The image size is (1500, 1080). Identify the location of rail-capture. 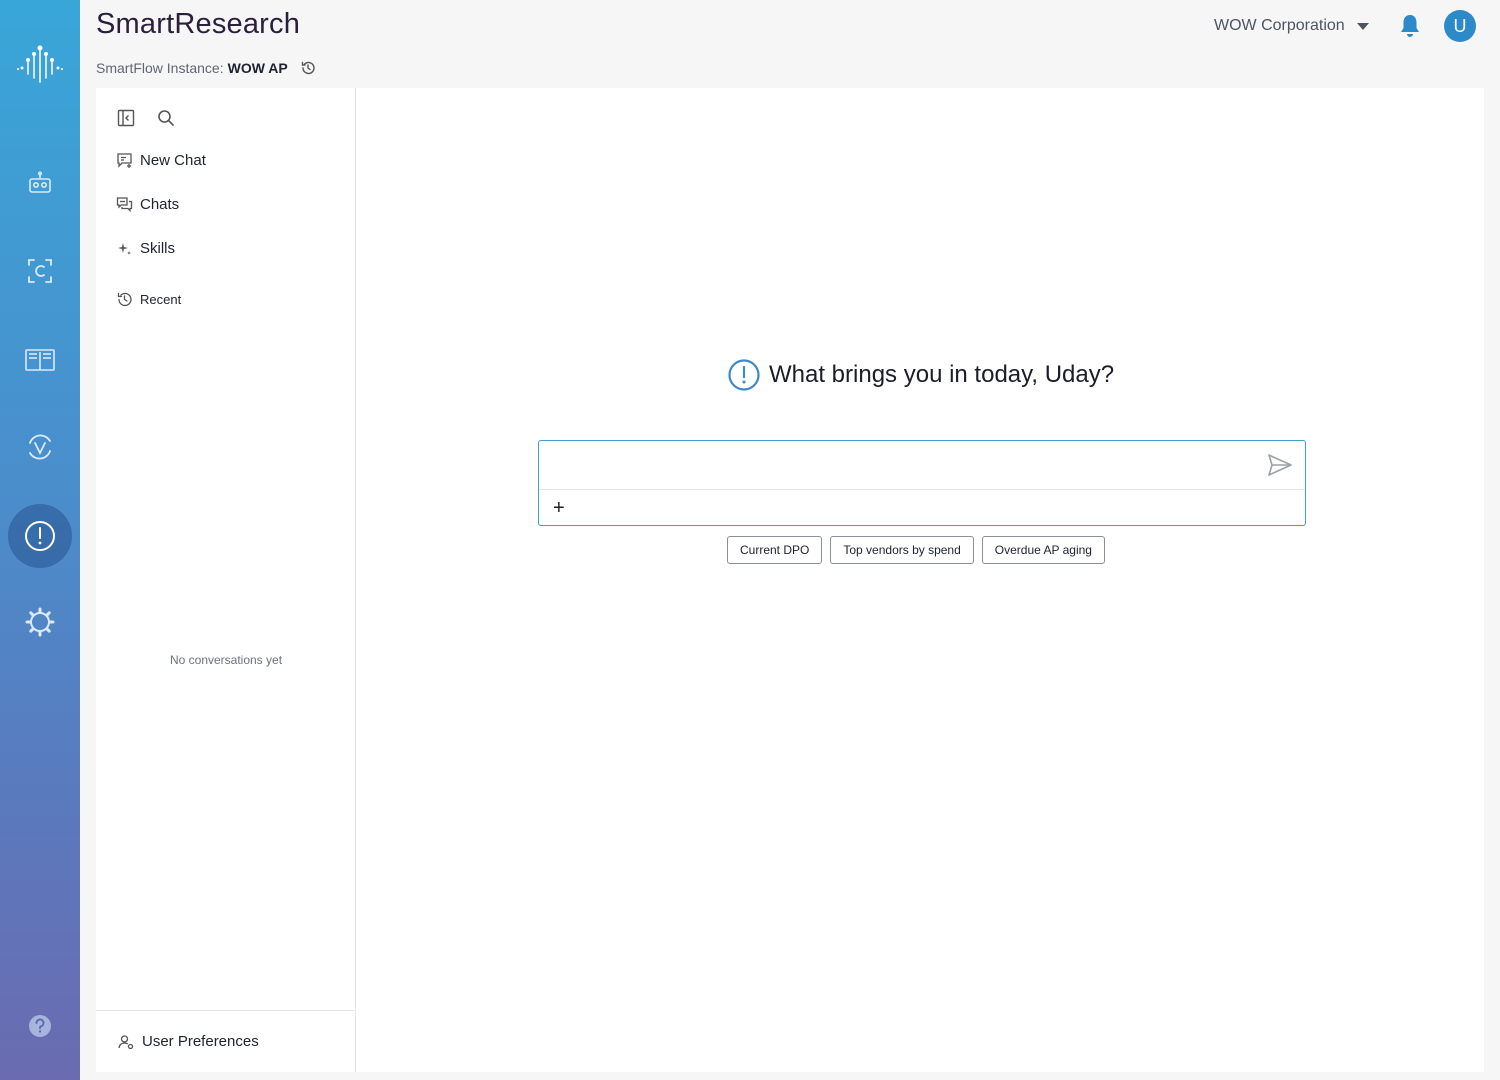
(40, 271).